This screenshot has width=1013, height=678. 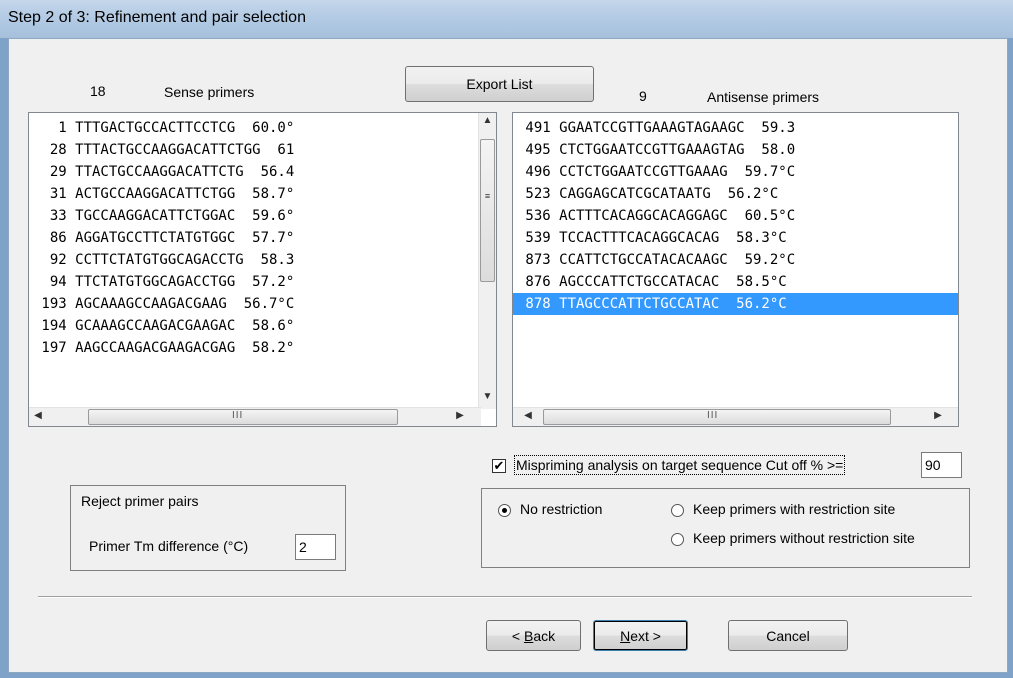 What do you see at coordinates (528, 635) in the screenshot?
I see `back-accelerator: B` at bounding box center [528, 635].